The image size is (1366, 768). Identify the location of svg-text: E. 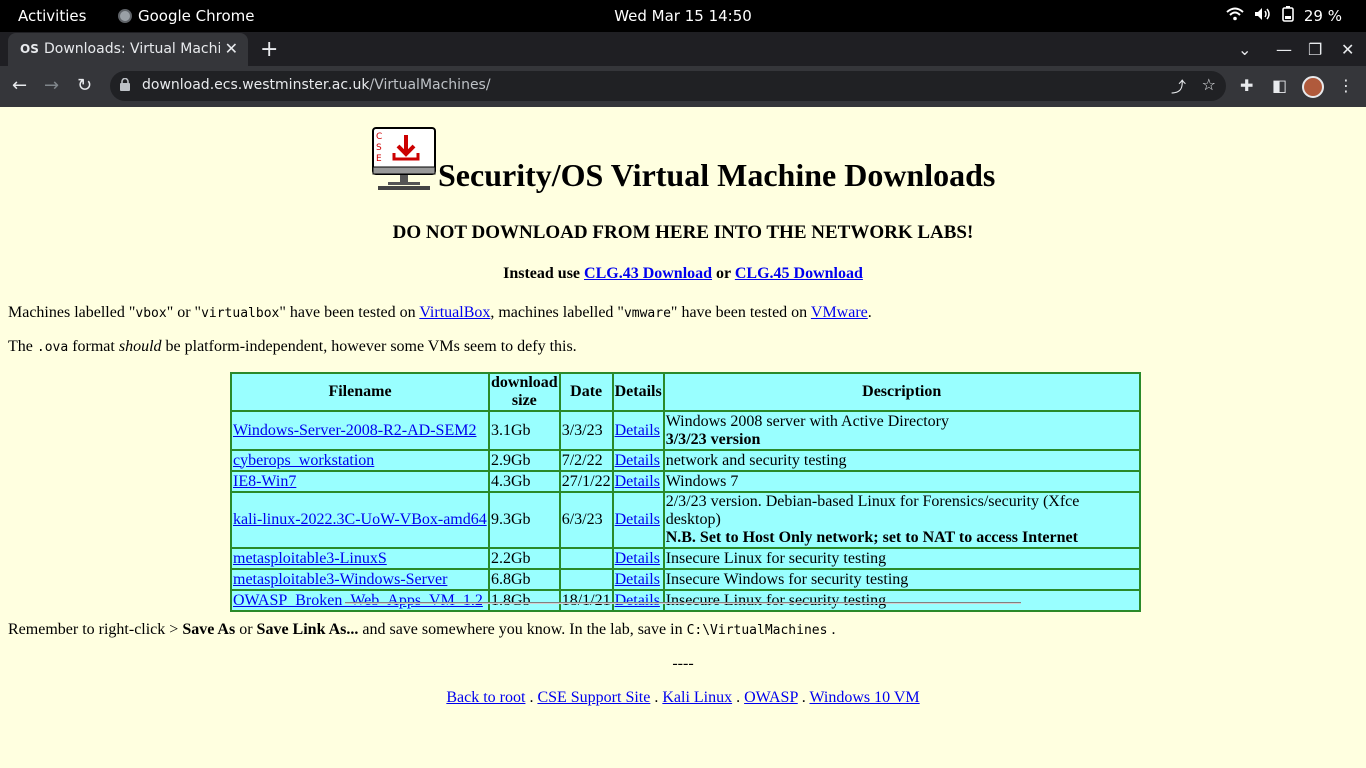
(379, 159).